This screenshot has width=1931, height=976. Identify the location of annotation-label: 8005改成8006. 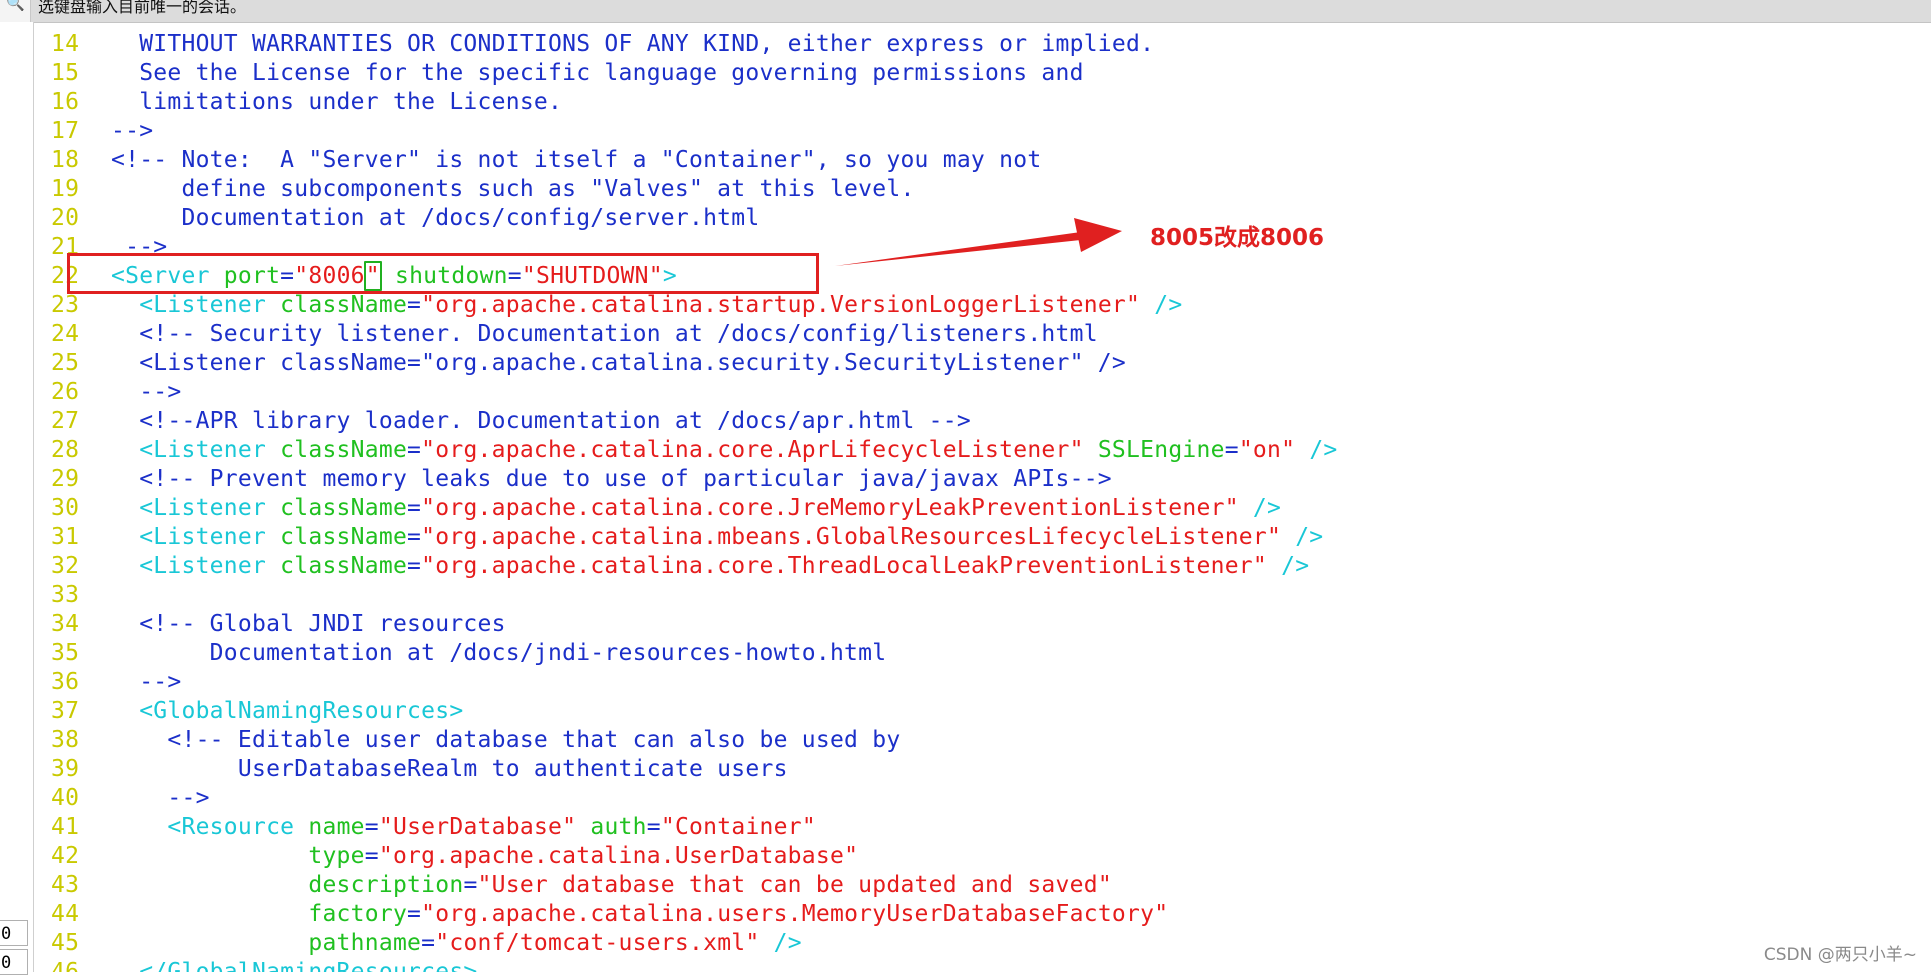
(1237, 238).